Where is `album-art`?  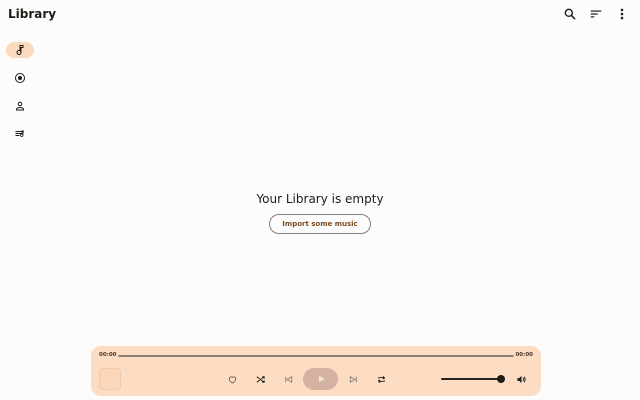 album-art is located at coordinates (110, 379).